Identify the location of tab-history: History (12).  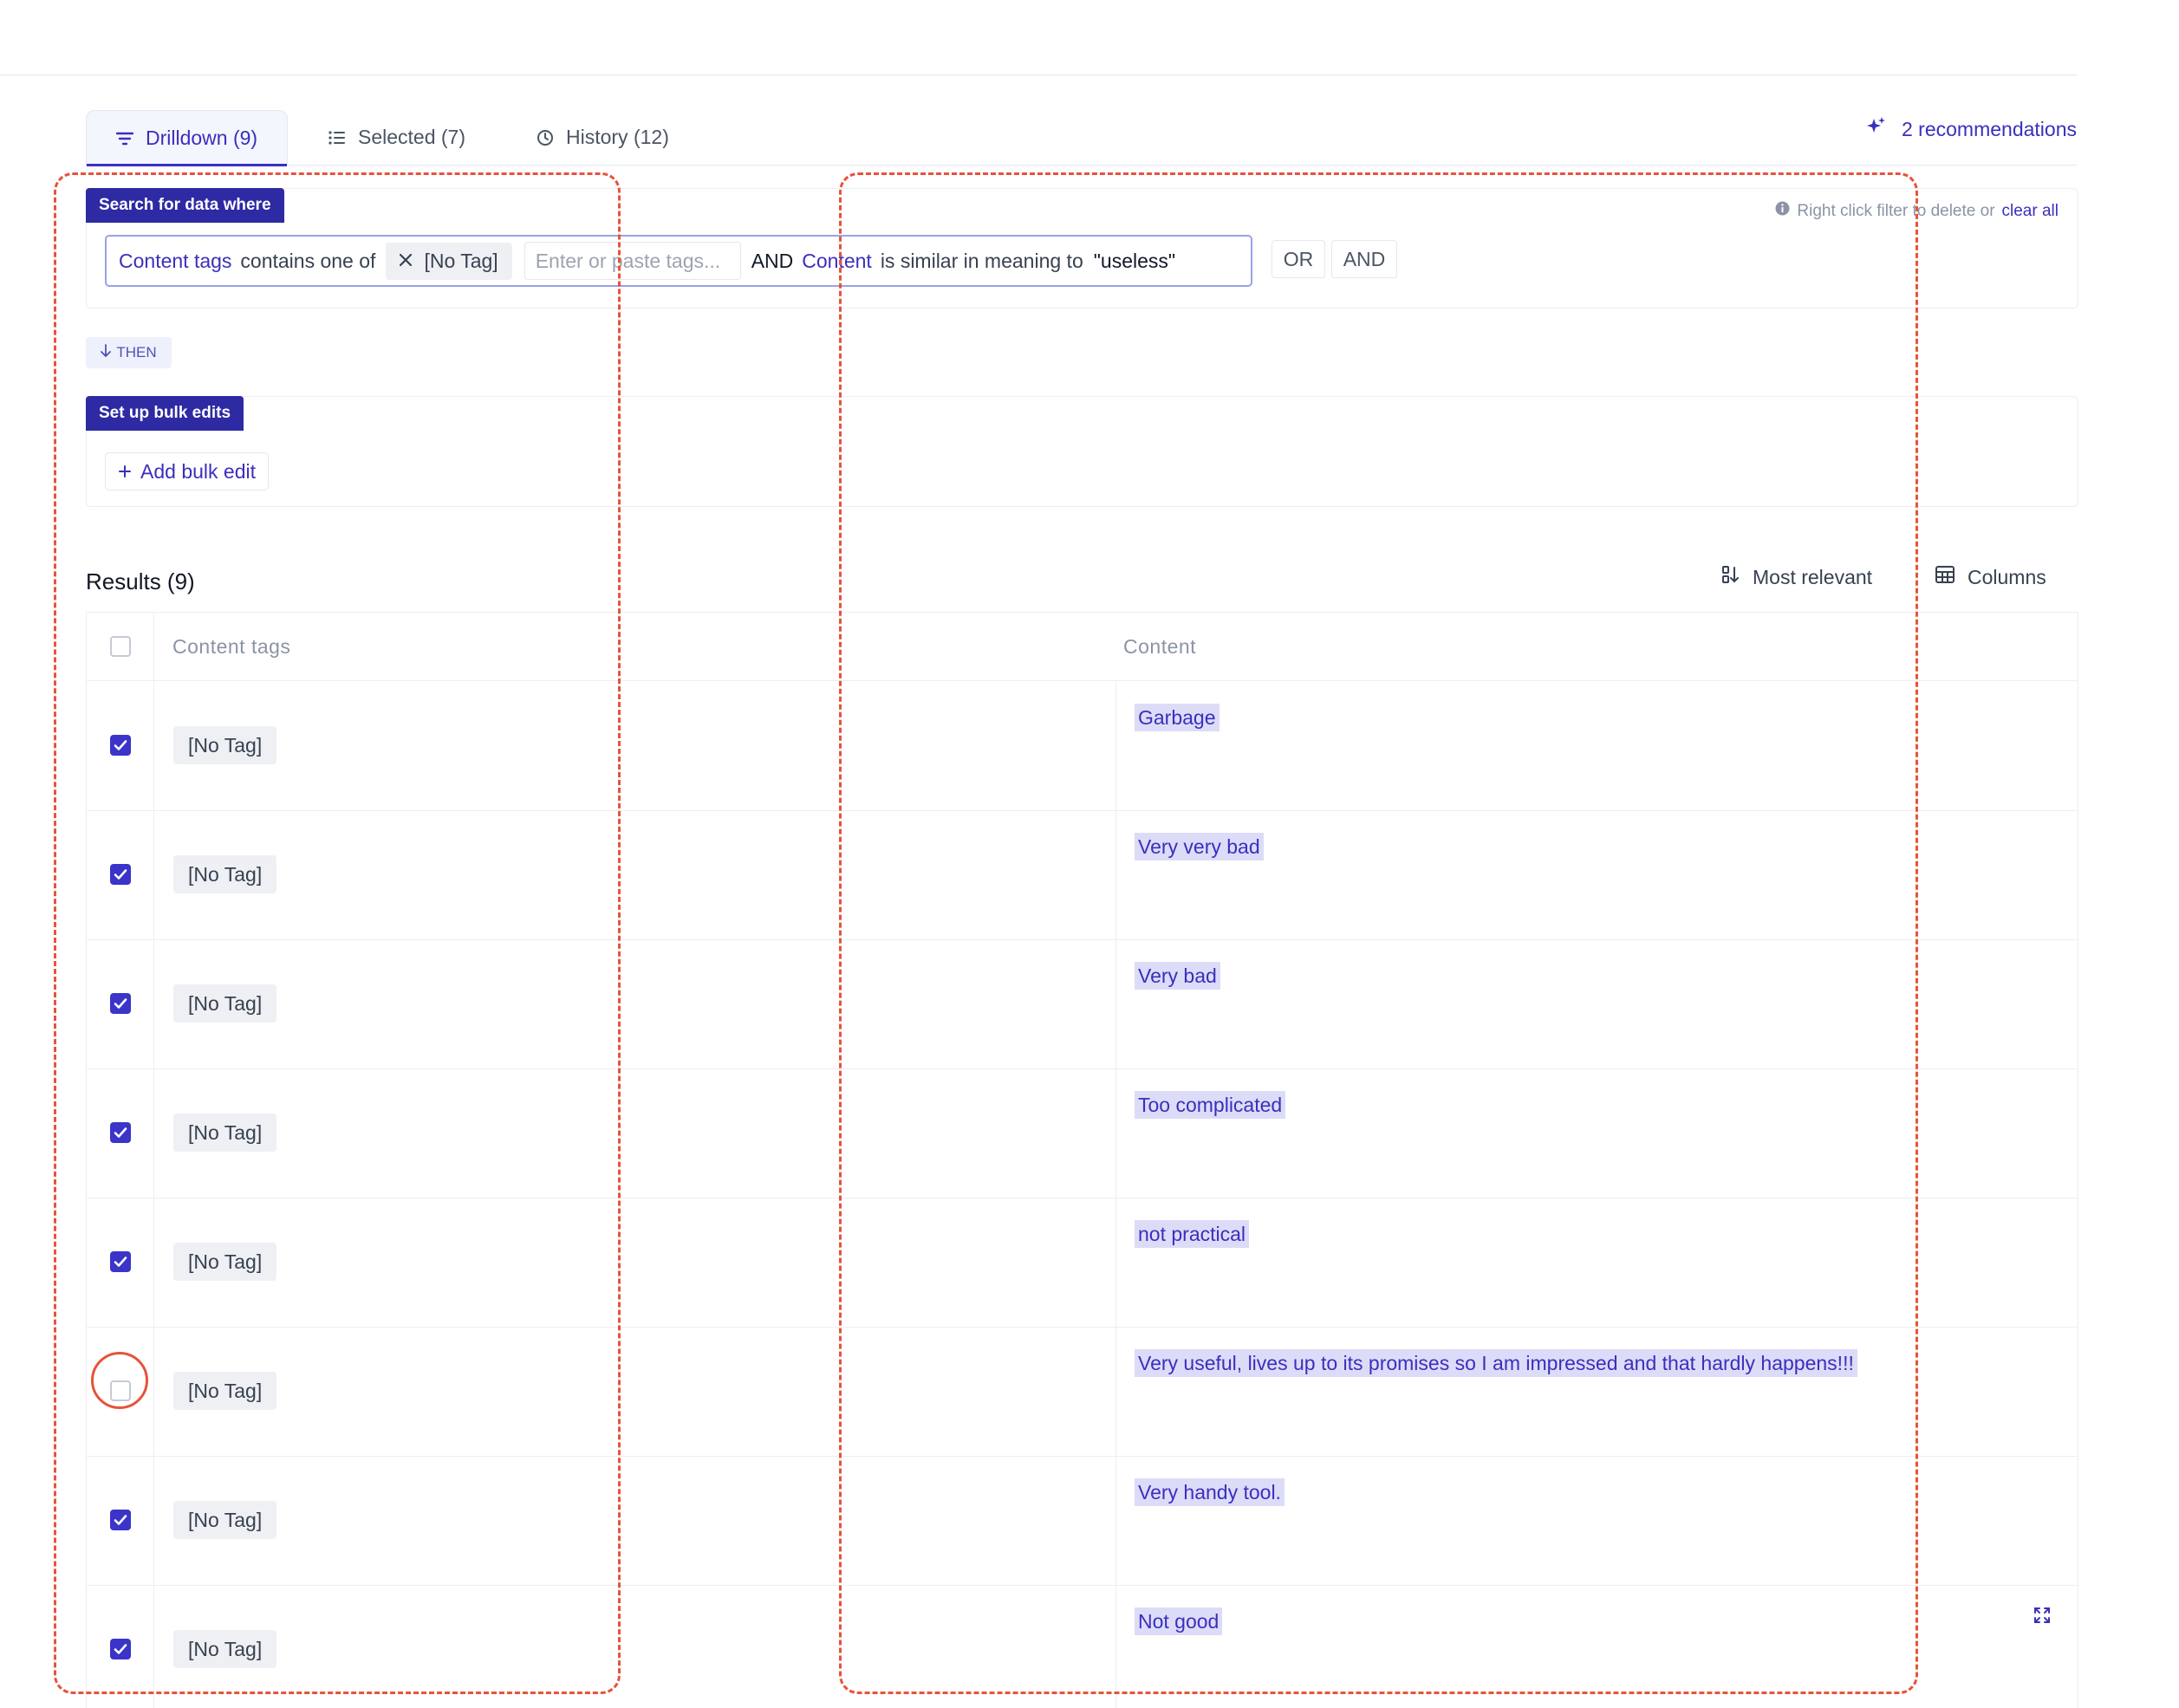
(603, 137).